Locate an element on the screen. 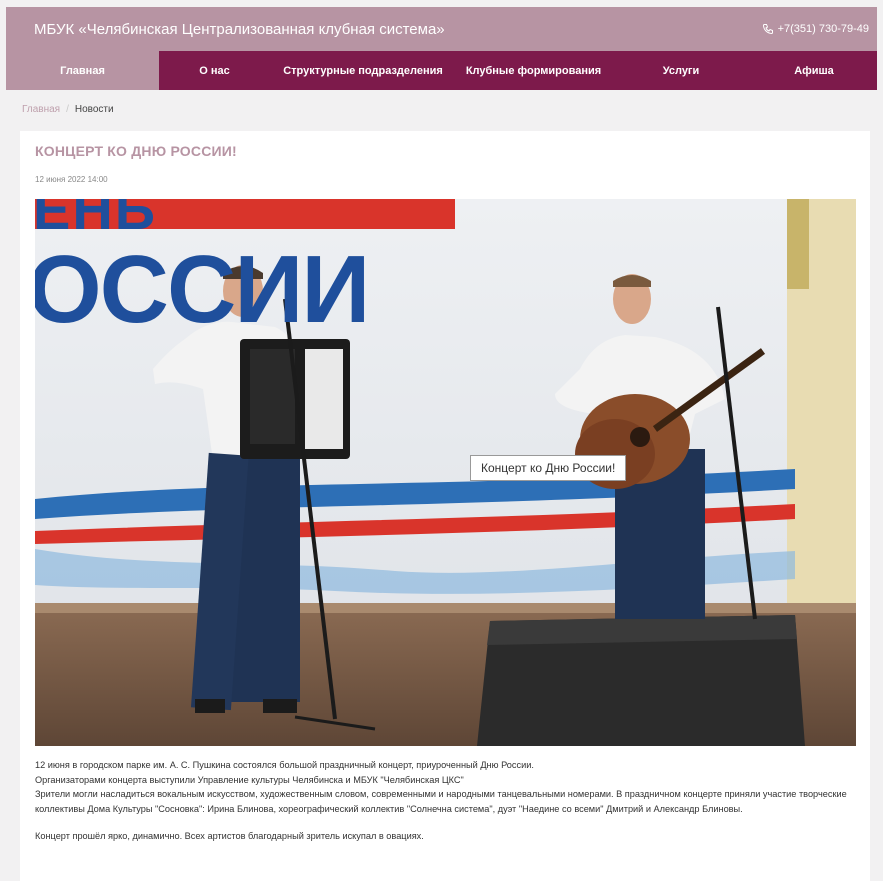  article-date: 12 июня 2022 14:00 is located at coordinates (71, 179).